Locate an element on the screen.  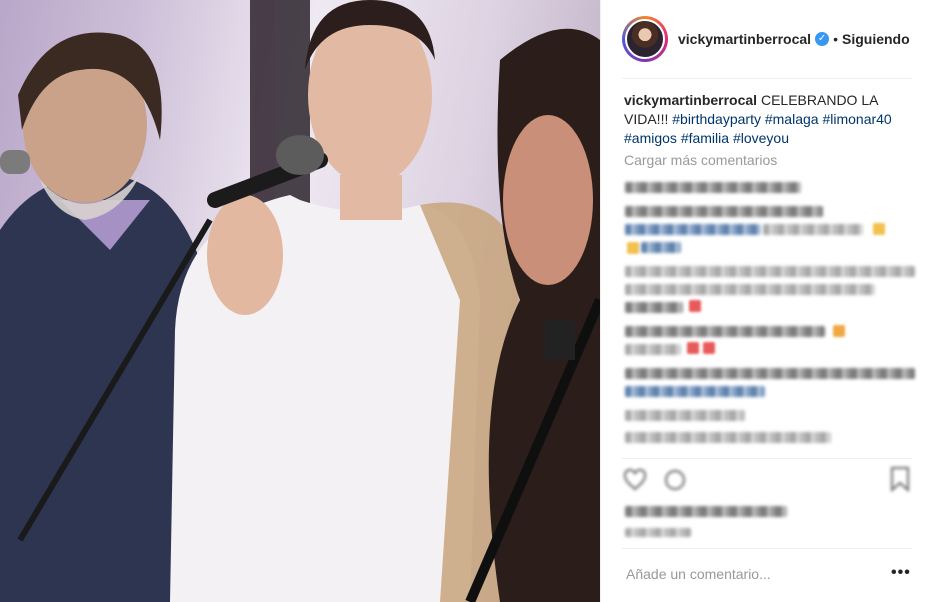
avatar is located at coordinates (645, 39).